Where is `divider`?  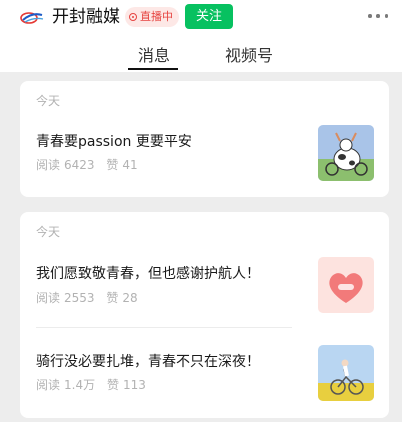
divider is located at coordinates (164, 327).